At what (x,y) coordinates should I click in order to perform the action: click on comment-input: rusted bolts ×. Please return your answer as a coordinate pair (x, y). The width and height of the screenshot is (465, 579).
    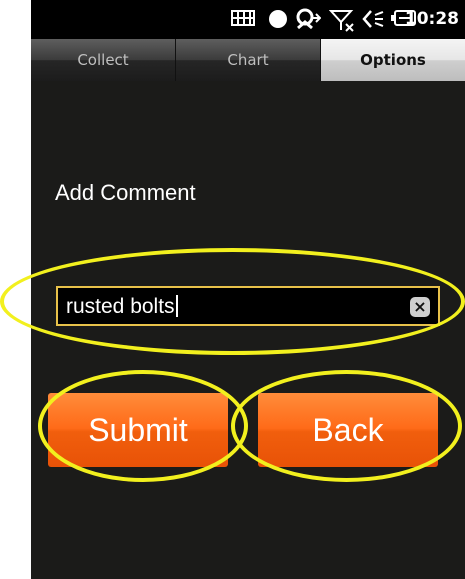
    Looking at the image, I should click on (248, 306).